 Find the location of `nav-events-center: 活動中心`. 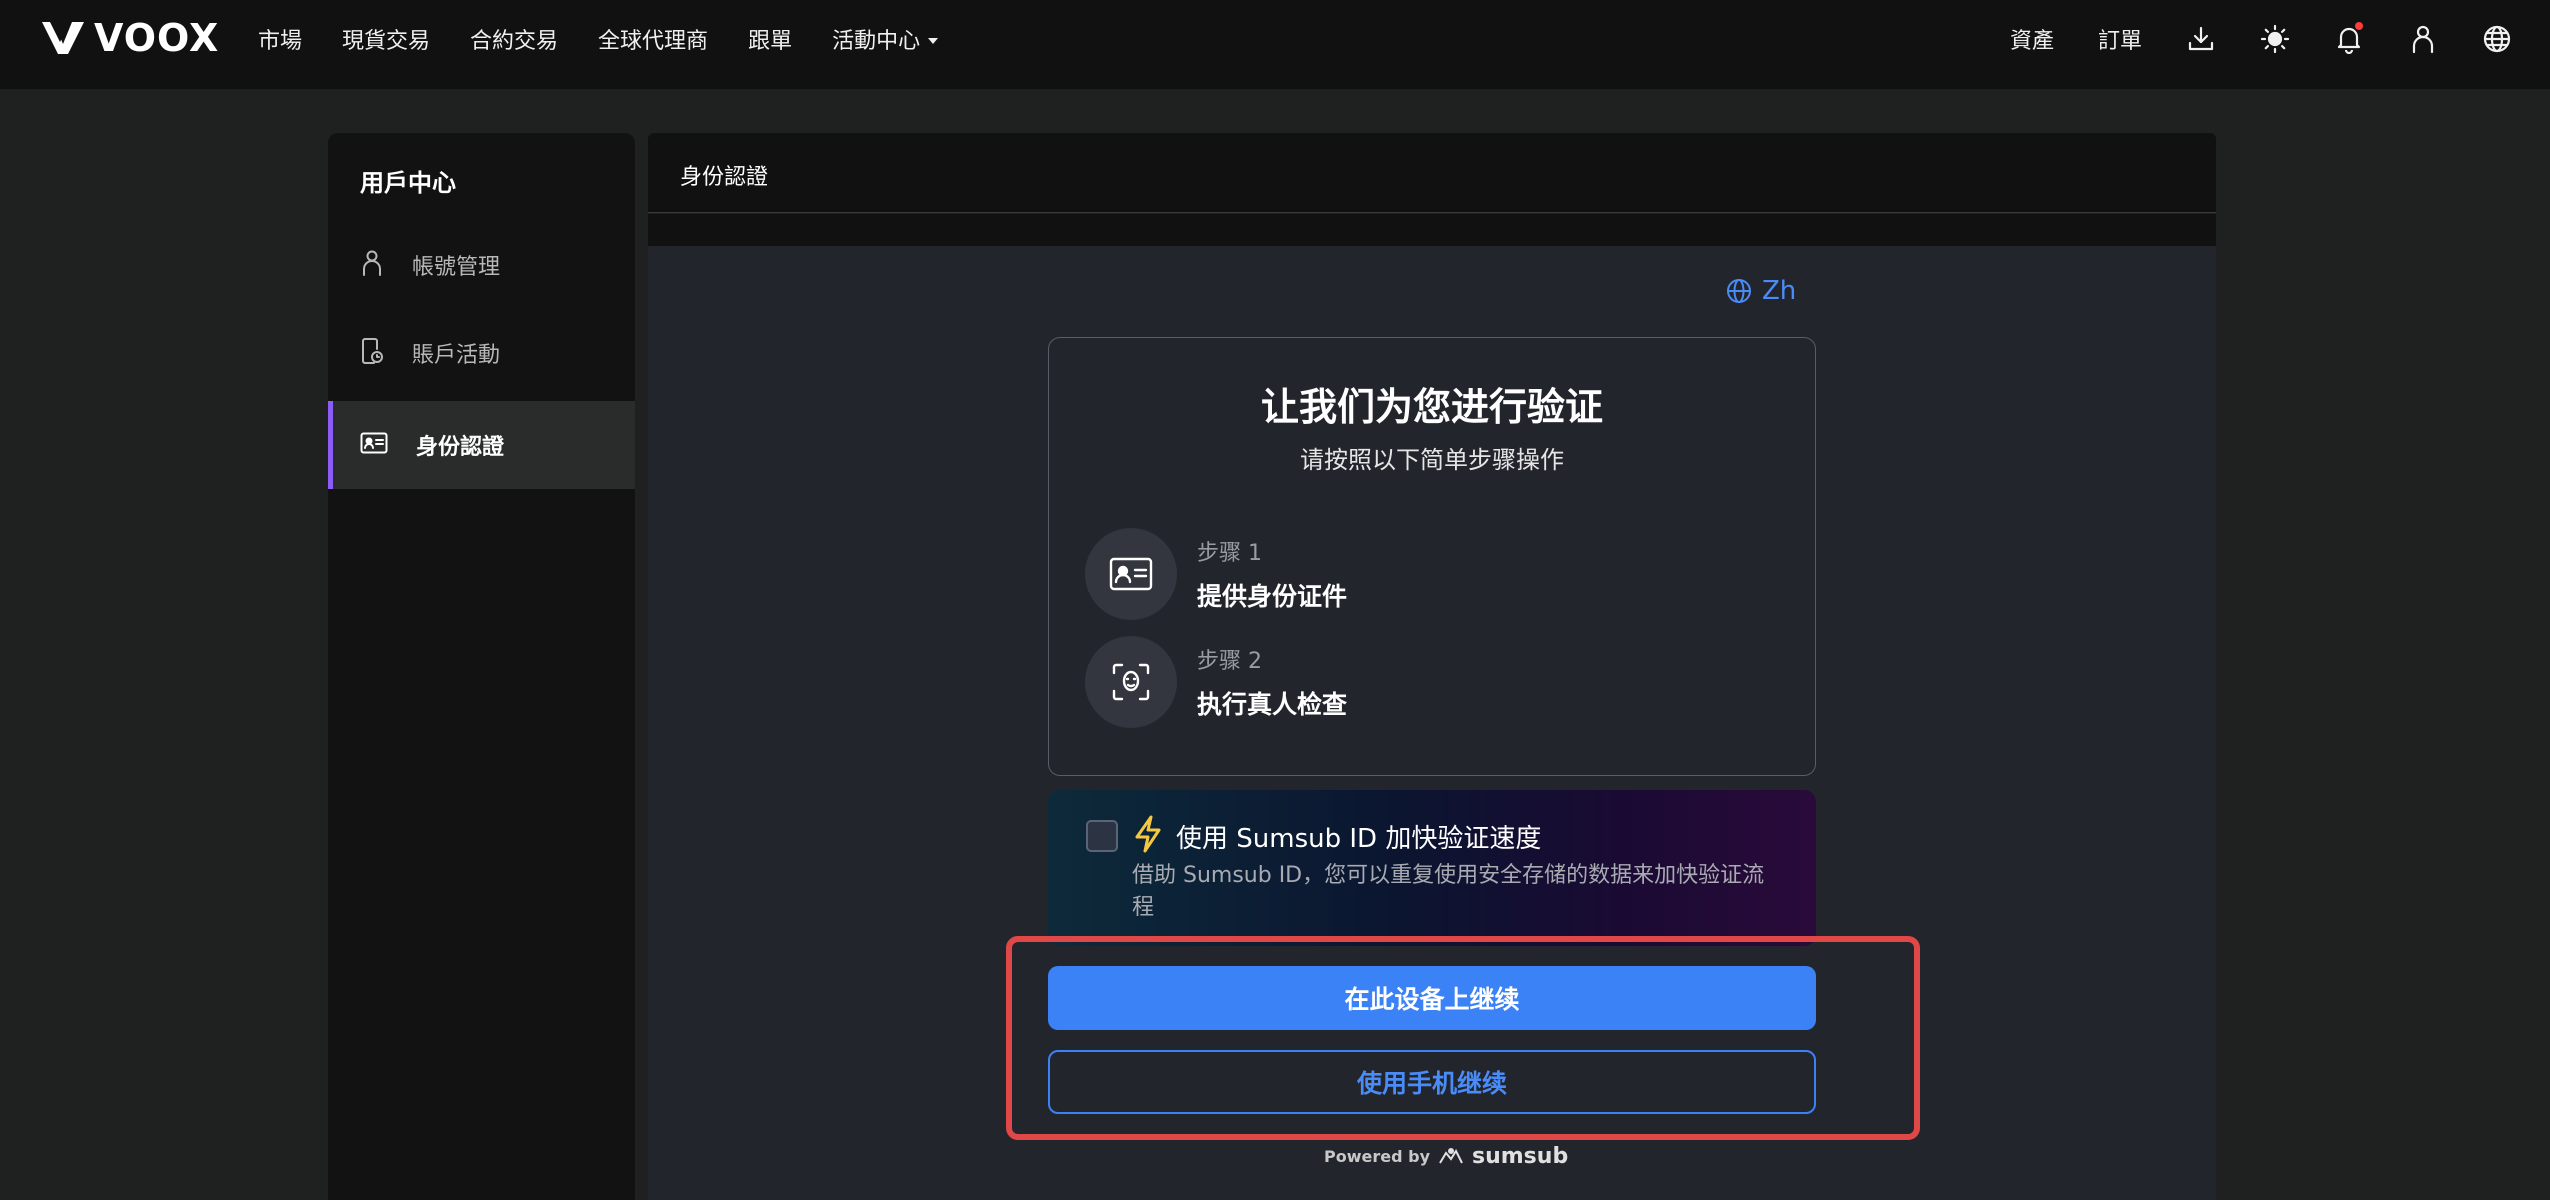

nav-events-center: 活動中心 is located at coordinates (885, 39).